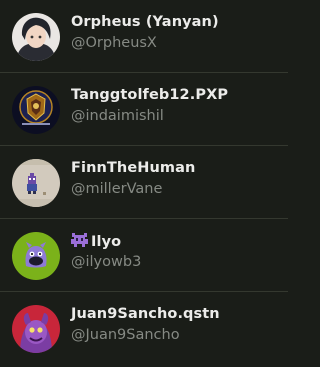 The width and height of the screenshot is (320, 367). What do you see at coordinates (145, 314) in the screenshot?
I see `display-name: Juan9Sancho.qstn` at bounding box center [145, 314].